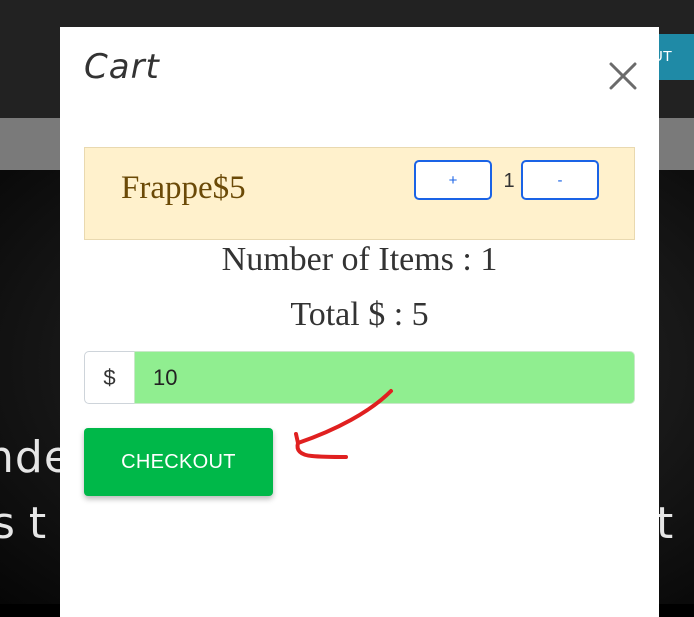 This screenshot has height=617, width=694. What do you see at coordinates (509, 181) in the screenshot?
I see `cart-item-quantity: 1` at bounding box center [509, 181].